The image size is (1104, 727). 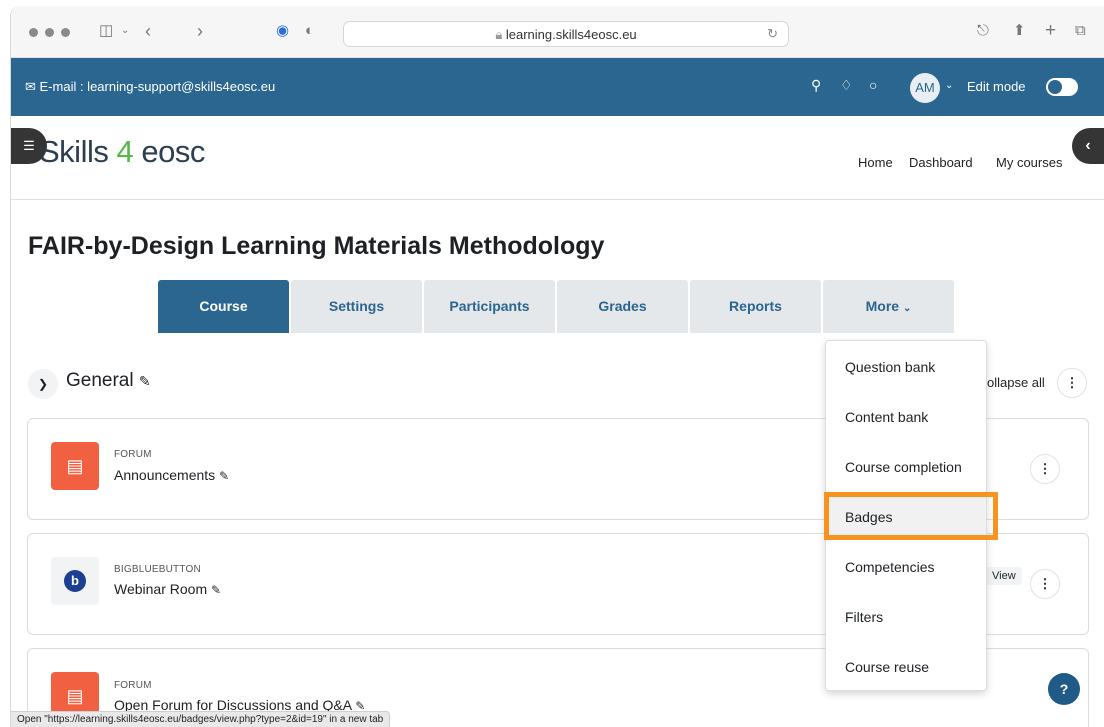 I want to click on zoom-window-icon, so click(x=65, y=32).